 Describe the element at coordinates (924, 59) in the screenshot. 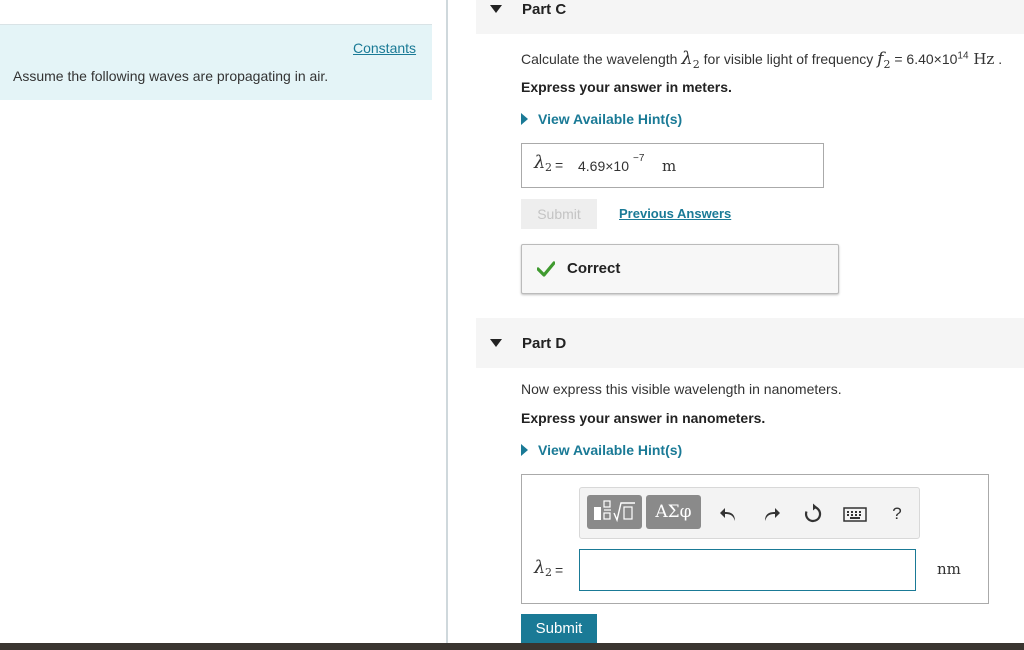

I see `frequency-value: = 6.40×10` at that location.